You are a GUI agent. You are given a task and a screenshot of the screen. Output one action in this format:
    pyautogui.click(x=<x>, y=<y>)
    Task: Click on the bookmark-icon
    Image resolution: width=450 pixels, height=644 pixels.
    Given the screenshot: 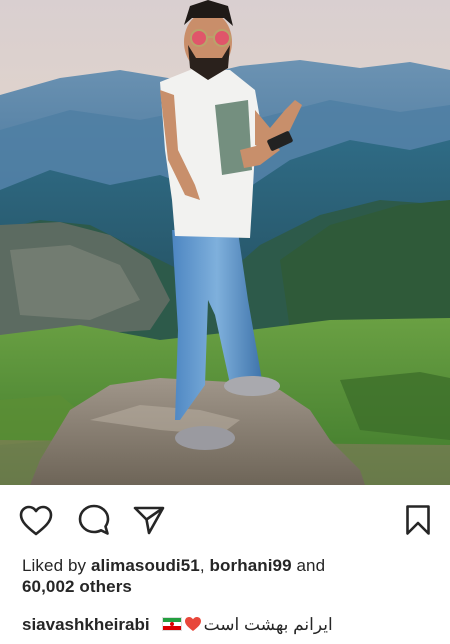 What is the action you would take?
    pyautogui.click(x=418, y=520)
    